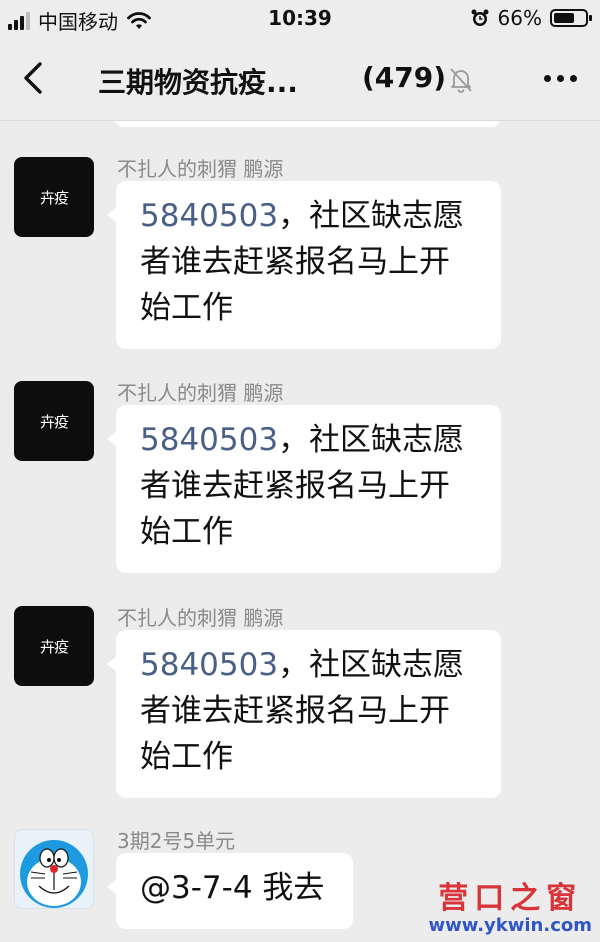 This screenshot has width=600, height=942. I want to click on status-left: 中国移动, so click(80, 20).